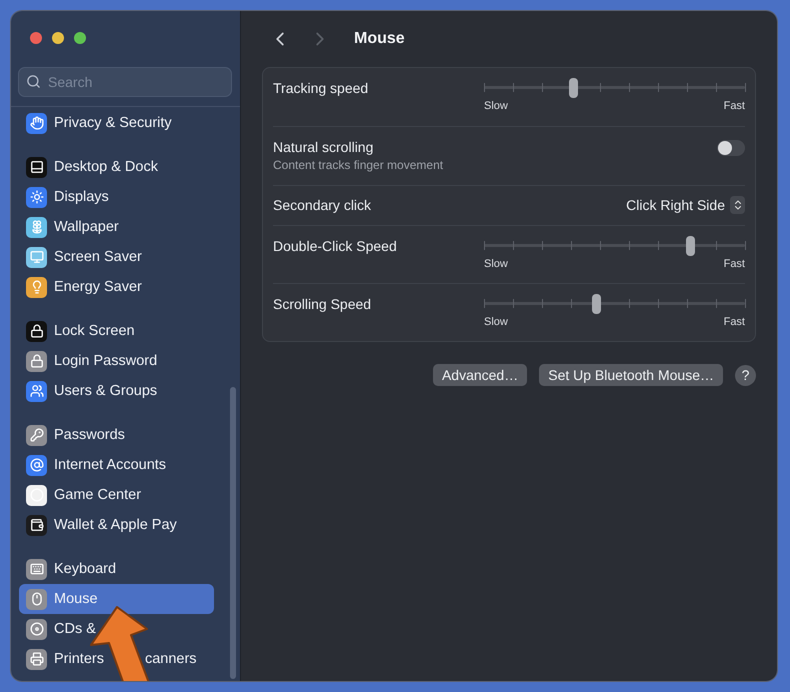 This screenshot has height=692, width=790. What do you see at coordinates (125, 82) in the screenshot?
I see `search-field: Search` at bounding box center [125, 82].